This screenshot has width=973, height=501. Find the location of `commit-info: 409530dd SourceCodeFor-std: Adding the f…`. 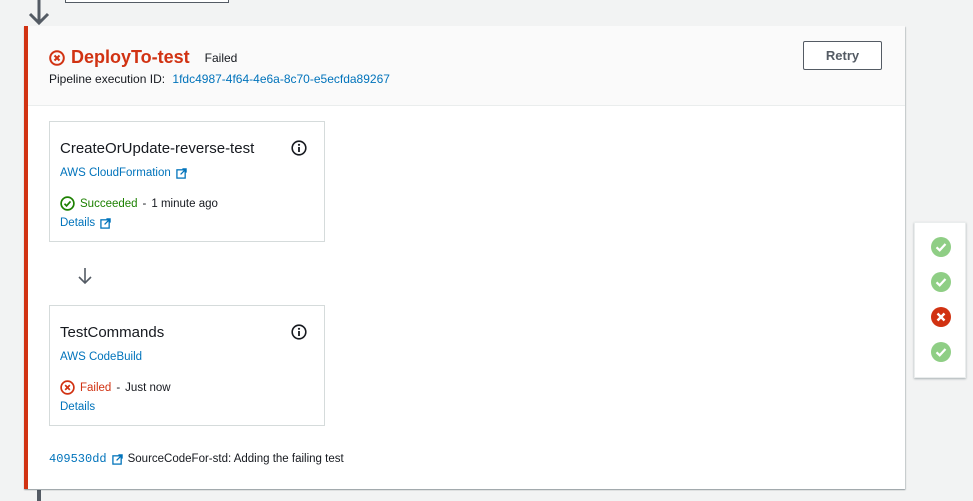

commit-info: 409530dd SourceCodeFor-std: Adding the f… is located at coordinates (196, 459).